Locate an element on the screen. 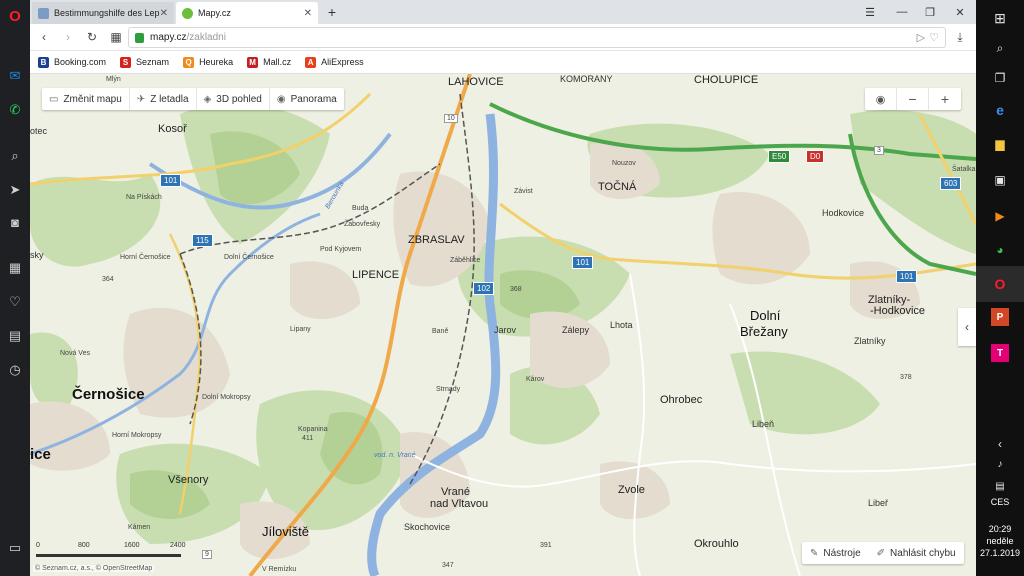 The image size is (1024, 576). bookmark-seznam: S Seznam is located at coordinates (144, 62).